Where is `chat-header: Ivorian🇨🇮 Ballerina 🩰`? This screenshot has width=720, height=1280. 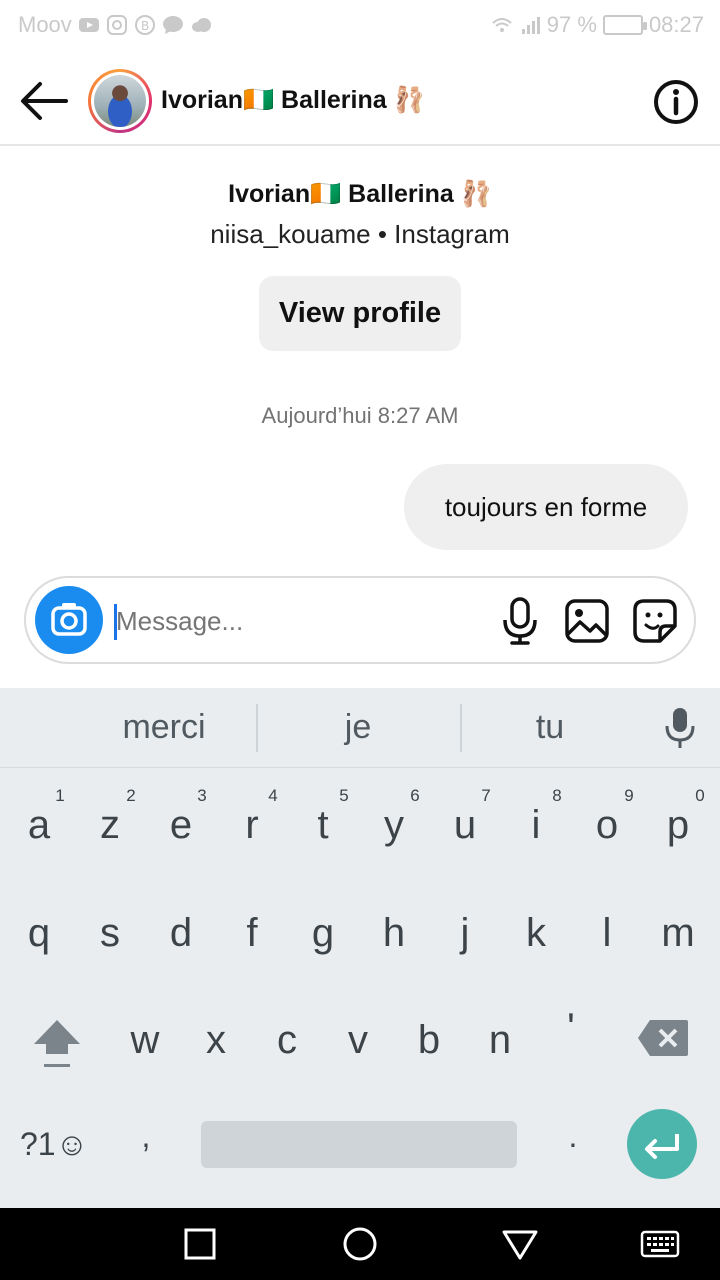 chat-header: Ivorian🇨🇮 Ballerina 🩰 is located at coordinates (360, 98).